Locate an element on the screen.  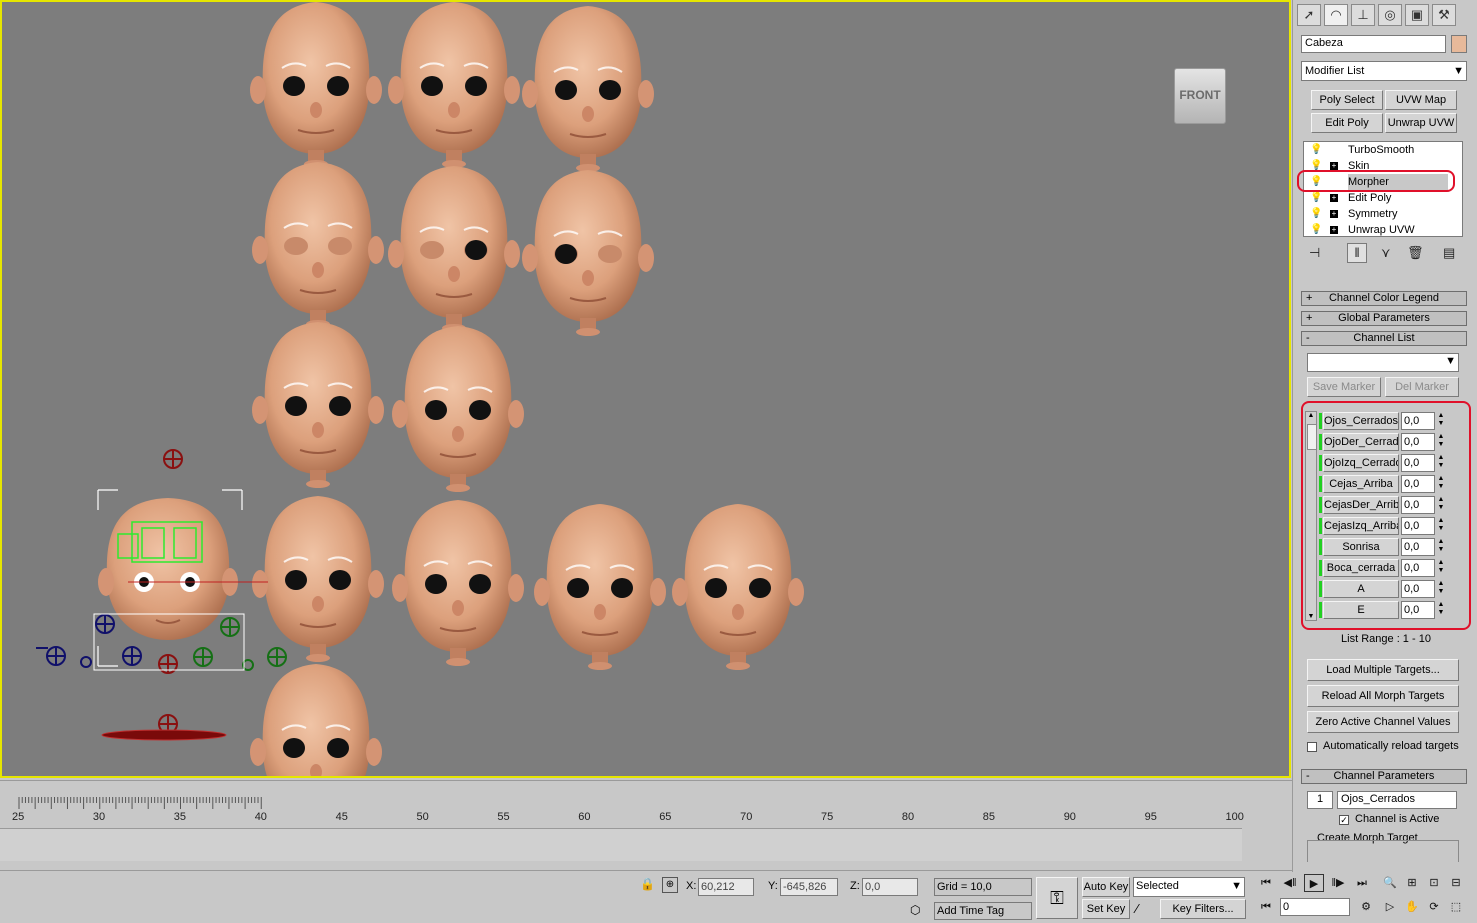
time-tick-label: 60 is located at coordinates (584, 817).